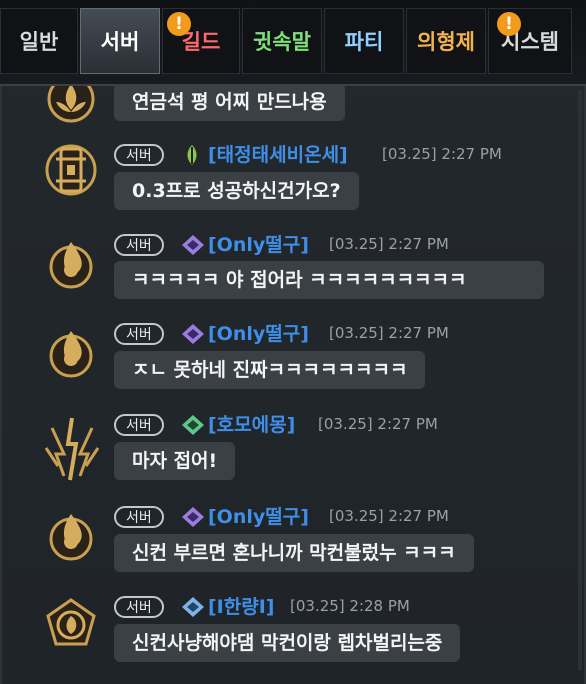  I want to click on blue-crest-icon, so click(193, 607).